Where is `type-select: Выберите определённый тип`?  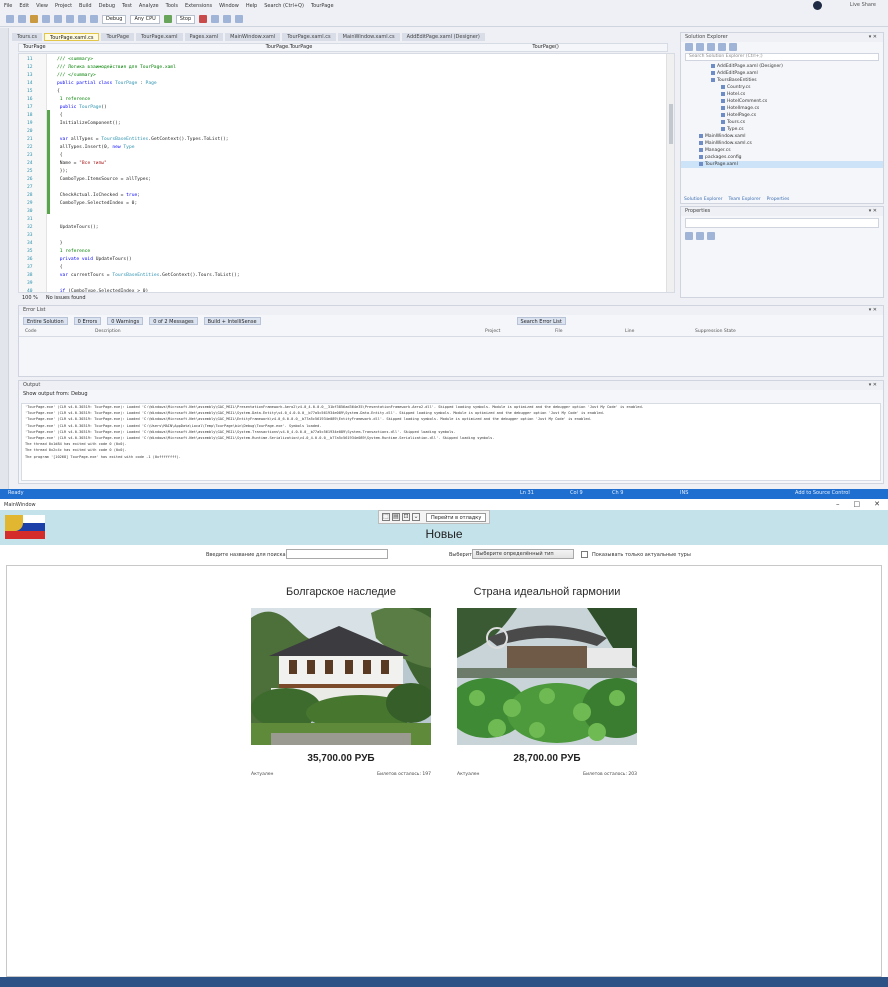 type-select: Выберите определённый тип is located at coordinates (523, 554).